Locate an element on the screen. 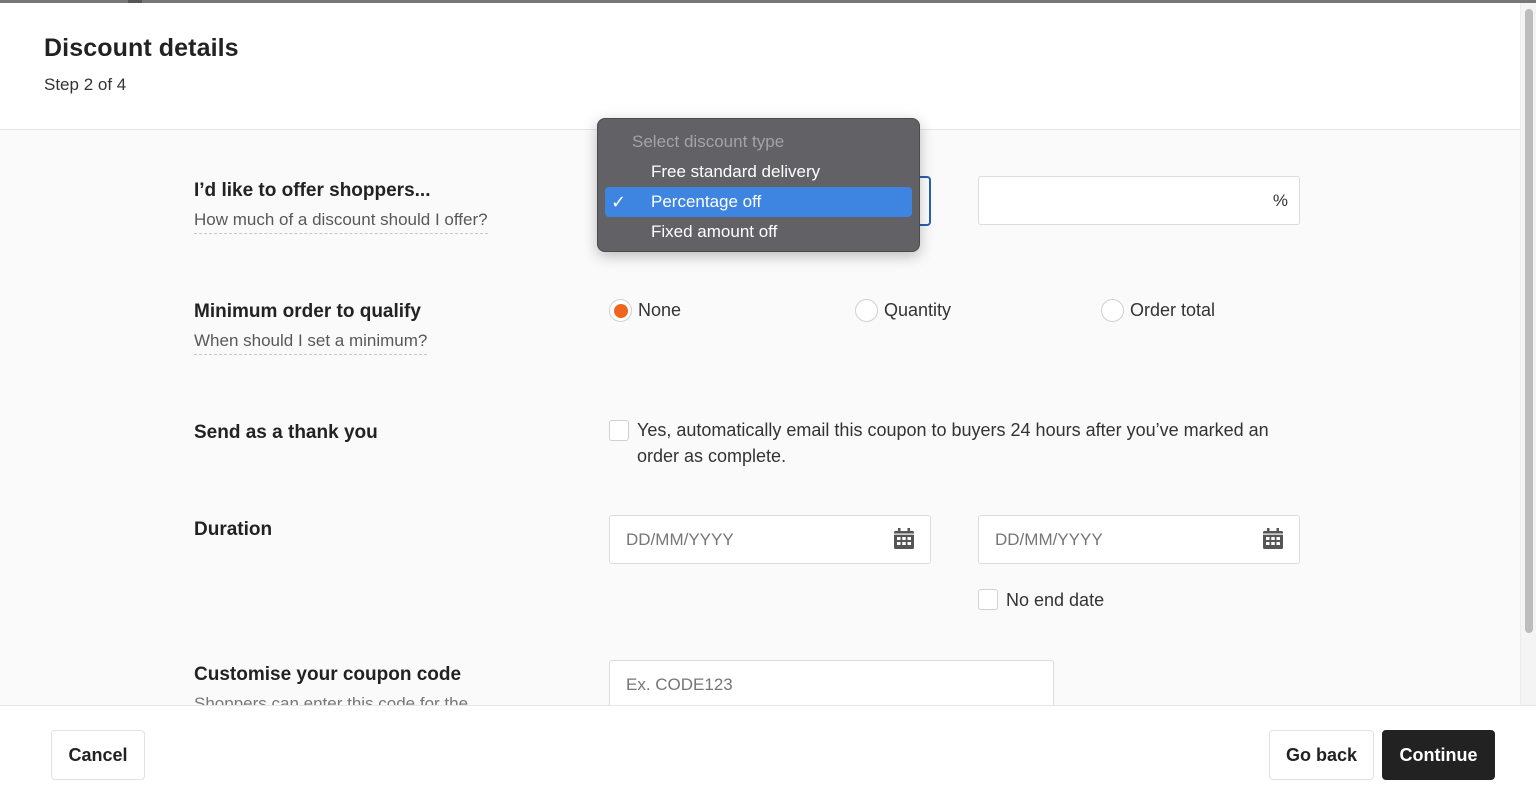 Image resolution: width=1536 pixels, height=795 pixels. vertical-scrollbar is located at coordinates (1528, 354).